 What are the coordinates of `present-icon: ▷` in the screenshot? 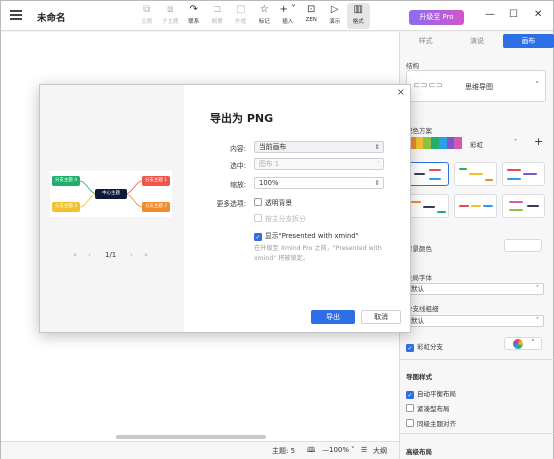 It's located at (334, 9).